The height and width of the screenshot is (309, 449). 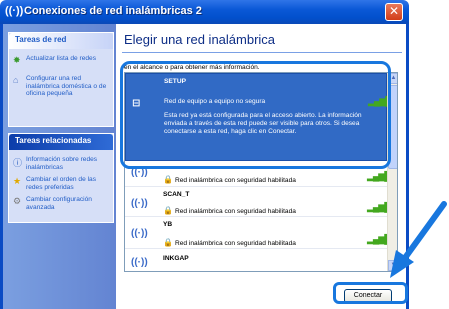 I want to click on close-button: ✕, so click(x=394, y=12).